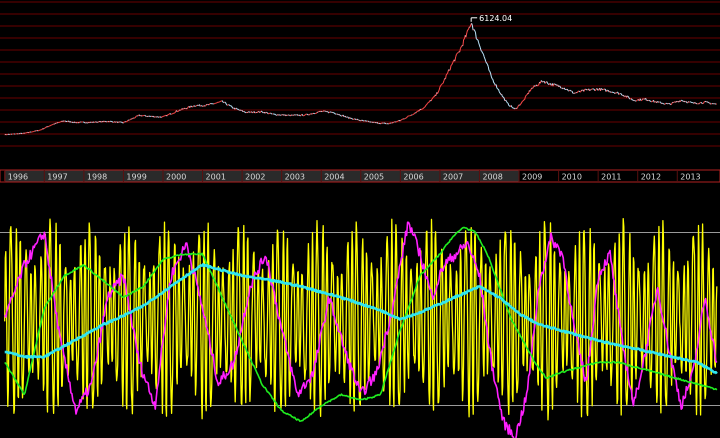 This screenshot has height=438, width=720. What do you see at coordinates (176, 177) in the screenshot?
I see `timeline-label-2000: 2000` at bounding box center [176, 177].